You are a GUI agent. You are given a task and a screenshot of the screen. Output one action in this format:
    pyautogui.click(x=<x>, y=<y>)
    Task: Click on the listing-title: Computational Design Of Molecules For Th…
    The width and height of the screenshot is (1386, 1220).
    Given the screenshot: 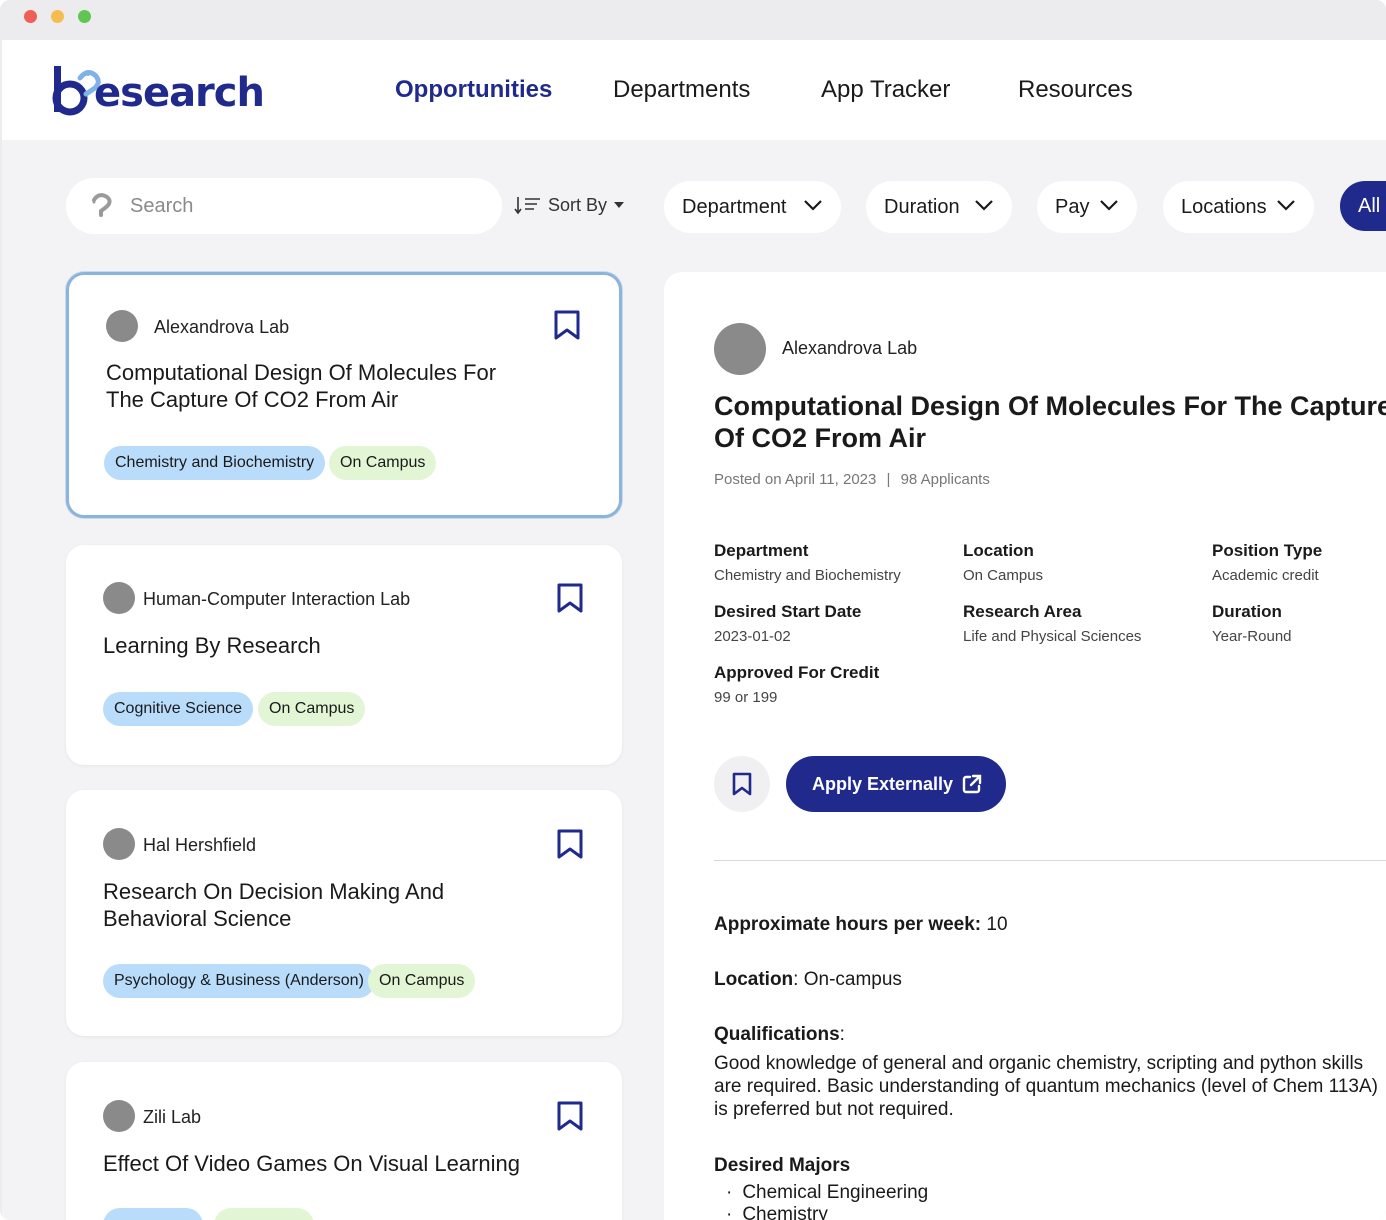 What is the action you would take?
    pyautogui.click(x=301, y=386)
    